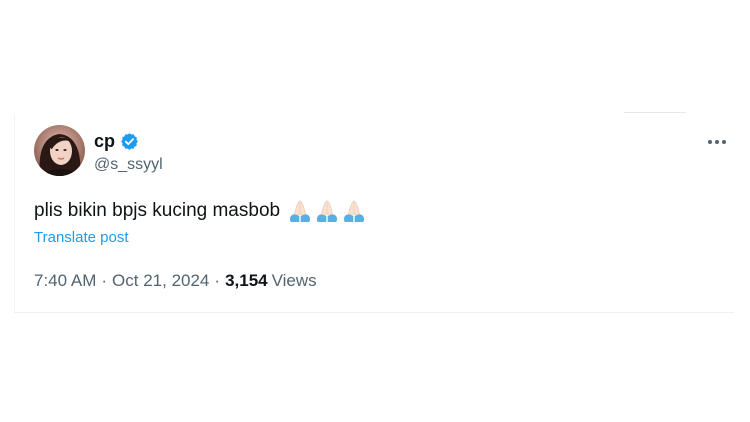 The image size is (750, 422). What do you see at coordinates (717, 139) in the screenshot?
I see `more-horizontal-icon` at bounding box center [717, 139].